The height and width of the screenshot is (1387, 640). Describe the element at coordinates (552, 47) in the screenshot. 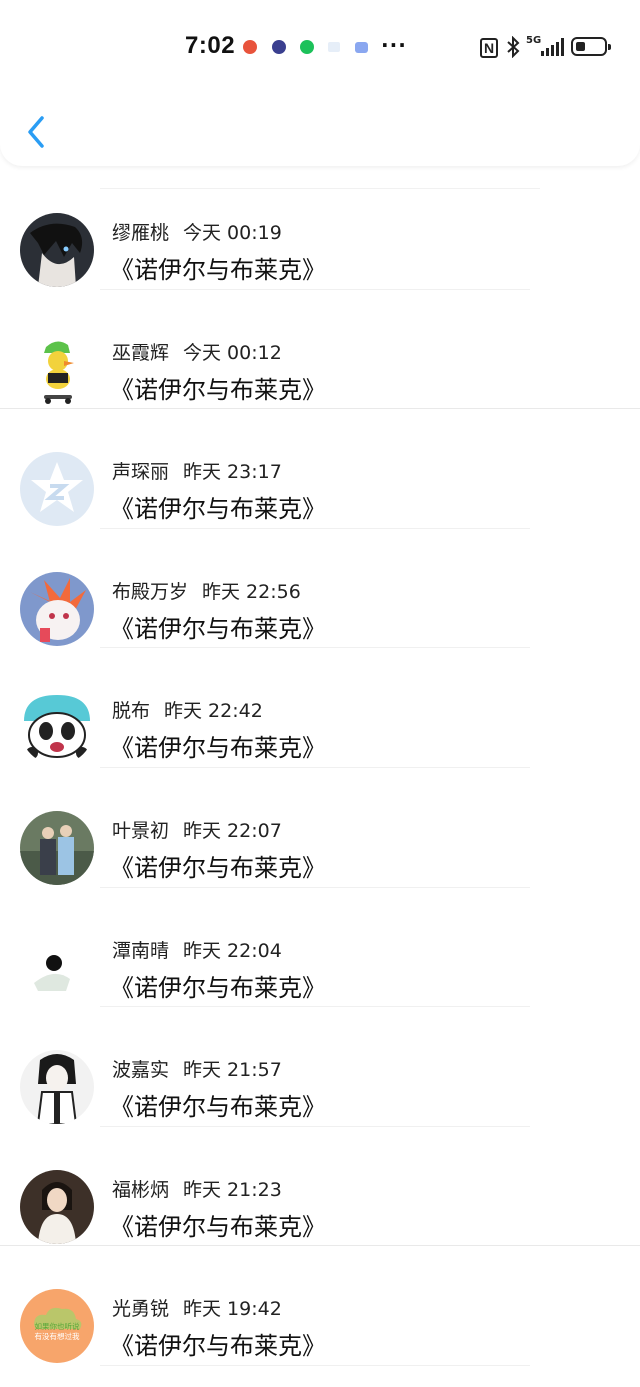

I see `signal-strength-icon` at that location.